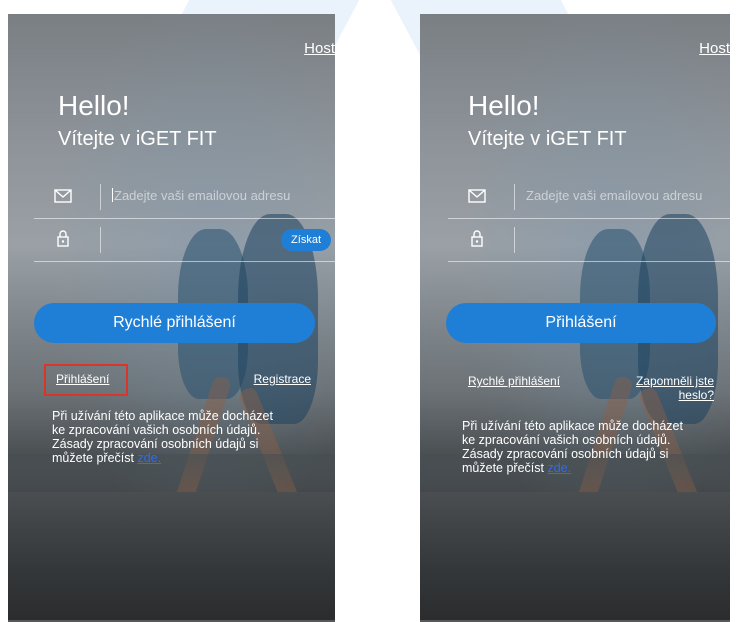  What do you see at coordinates (282, 379) in the screenshot?
I see `register-link: Registrace` at bounding box center [282, 379].